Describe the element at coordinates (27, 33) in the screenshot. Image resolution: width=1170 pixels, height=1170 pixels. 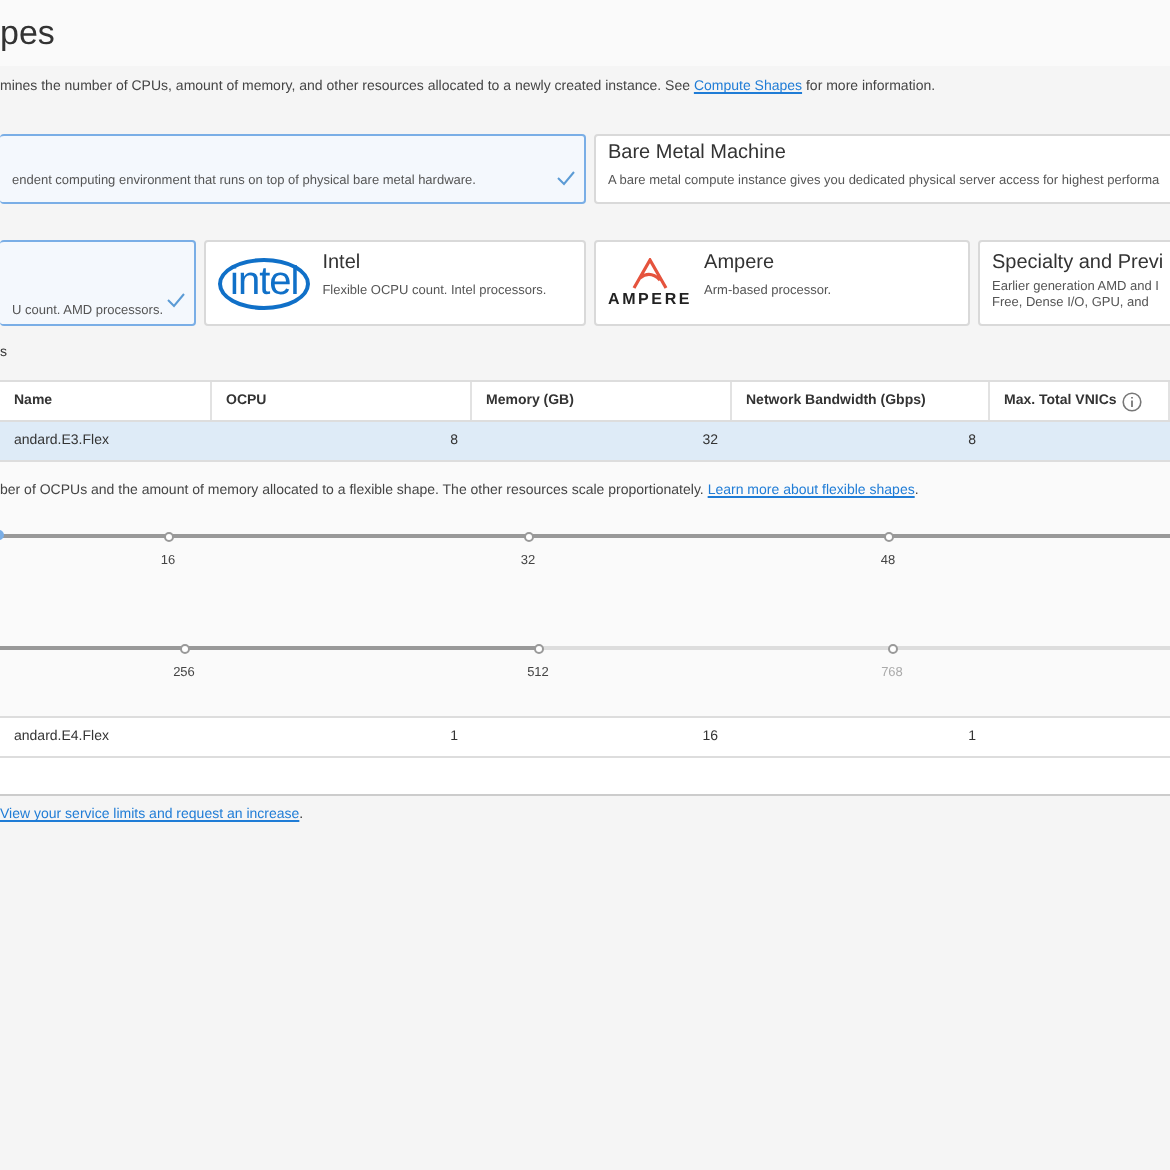
I see `page-title: pes` at that location.